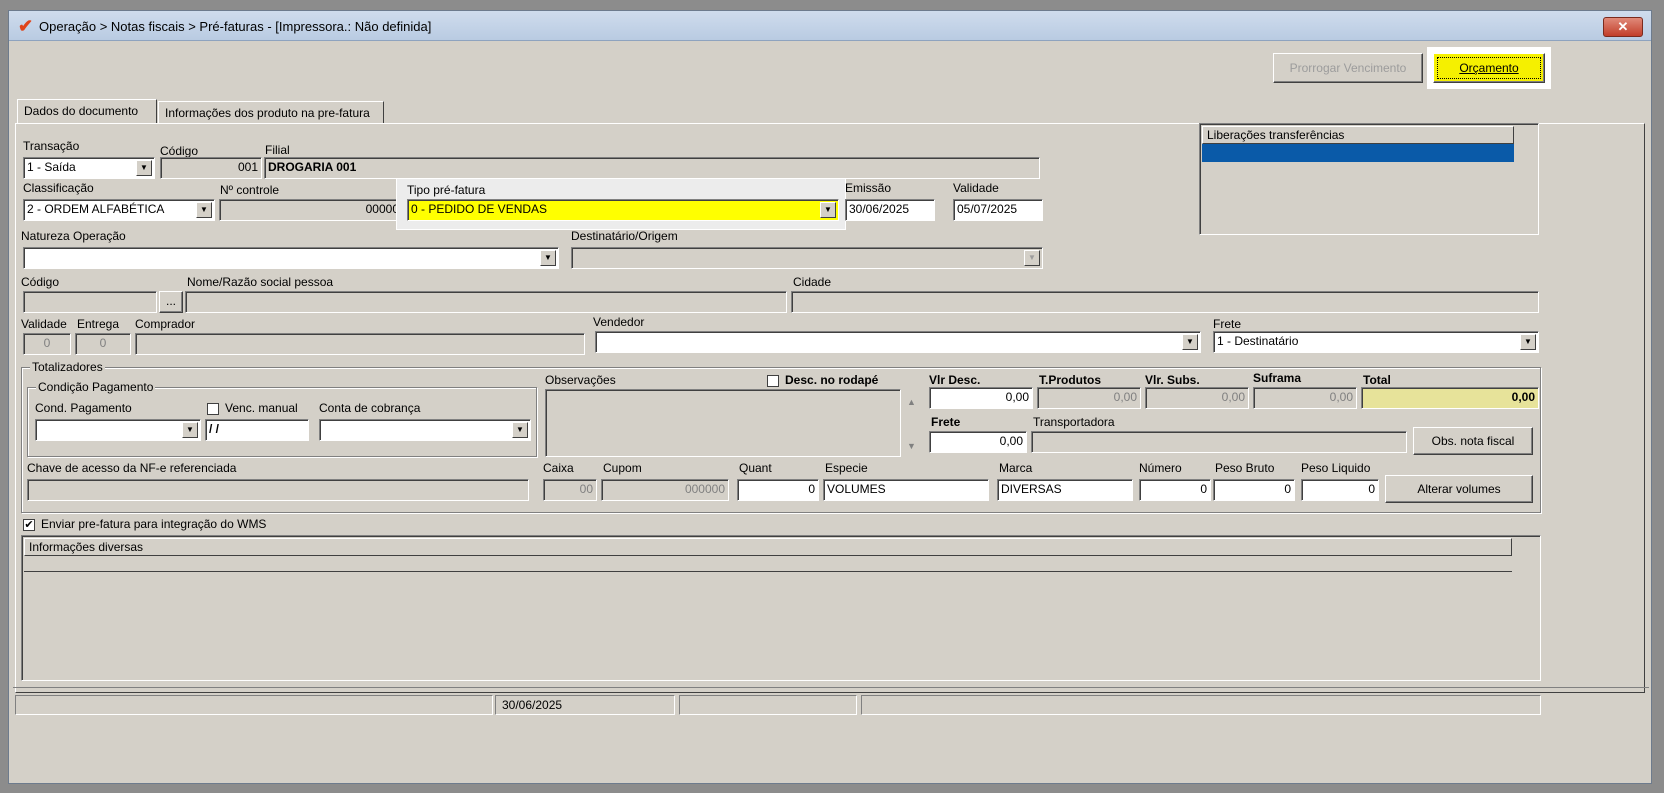 The image size is (1664, 793). I want to click on informacoes-diversas-row, so click(768, 564).